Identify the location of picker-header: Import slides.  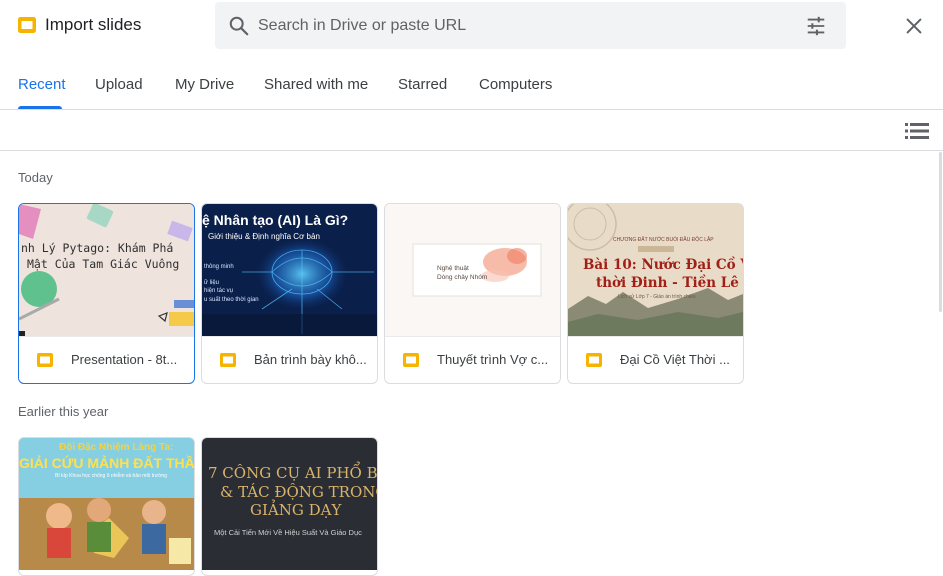
(471, 26).